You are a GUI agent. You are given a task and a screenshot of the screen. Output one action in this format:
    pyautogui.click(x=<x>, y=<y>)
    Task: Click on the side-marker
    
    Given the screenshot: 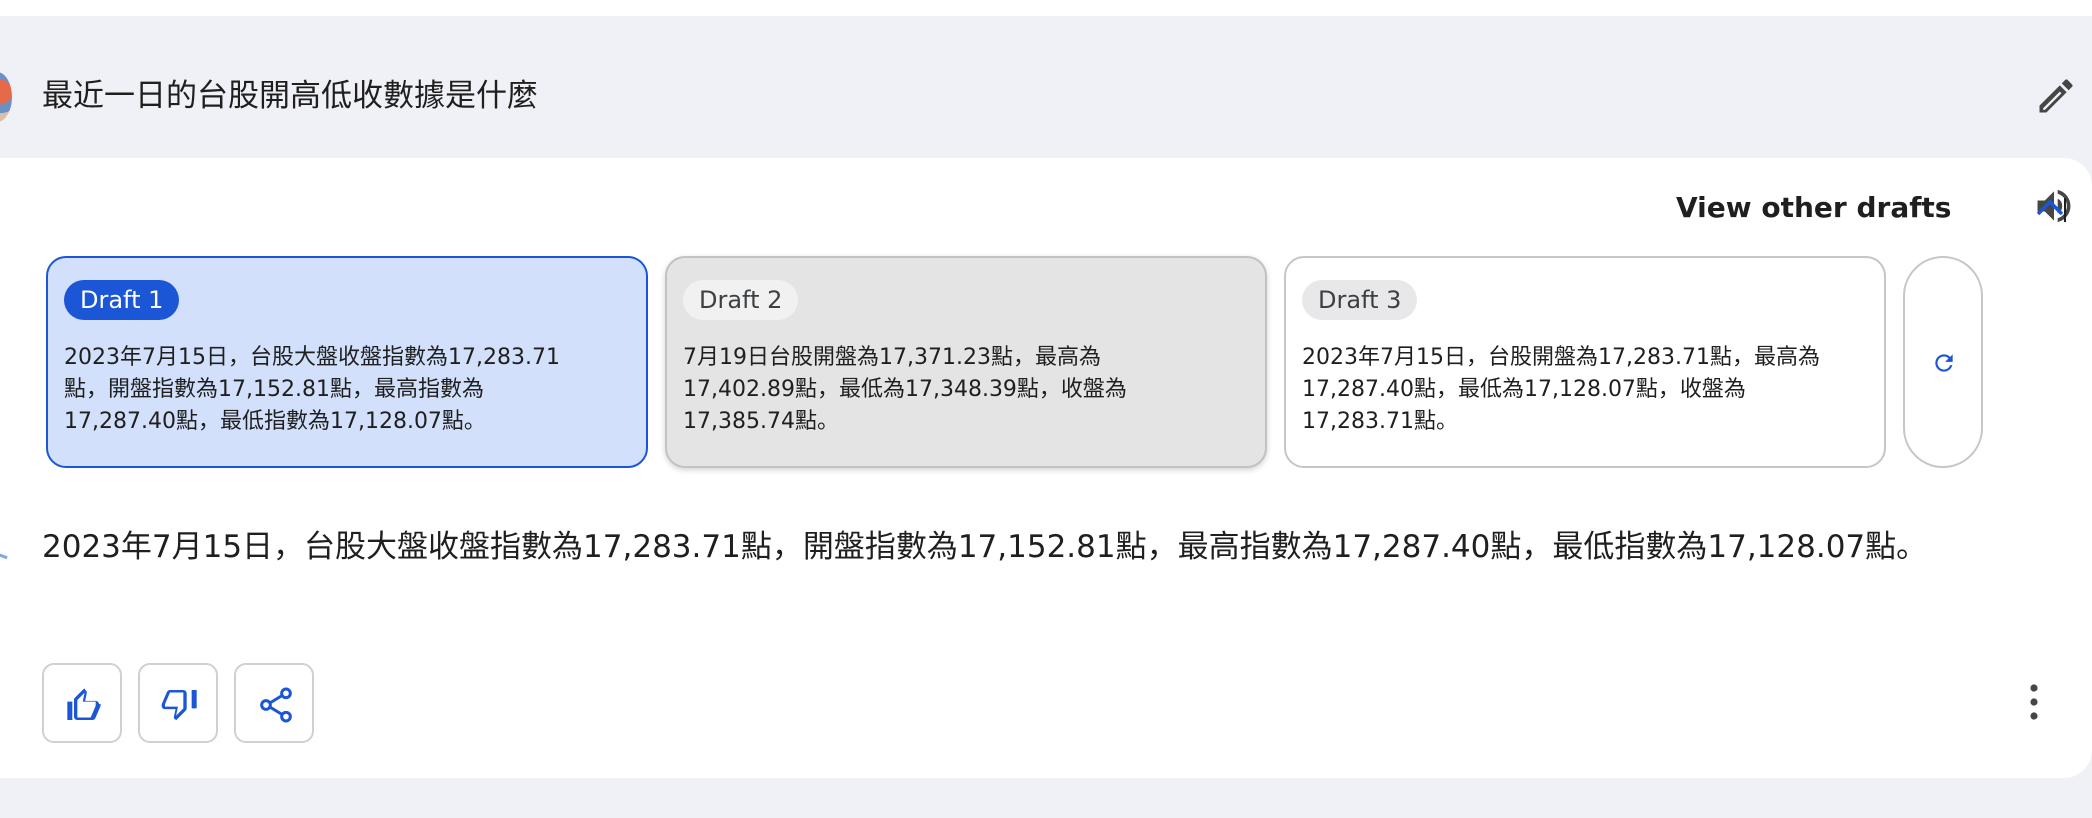 What is the action you would take?
    pyautogui.click(x=4, y=560)
    